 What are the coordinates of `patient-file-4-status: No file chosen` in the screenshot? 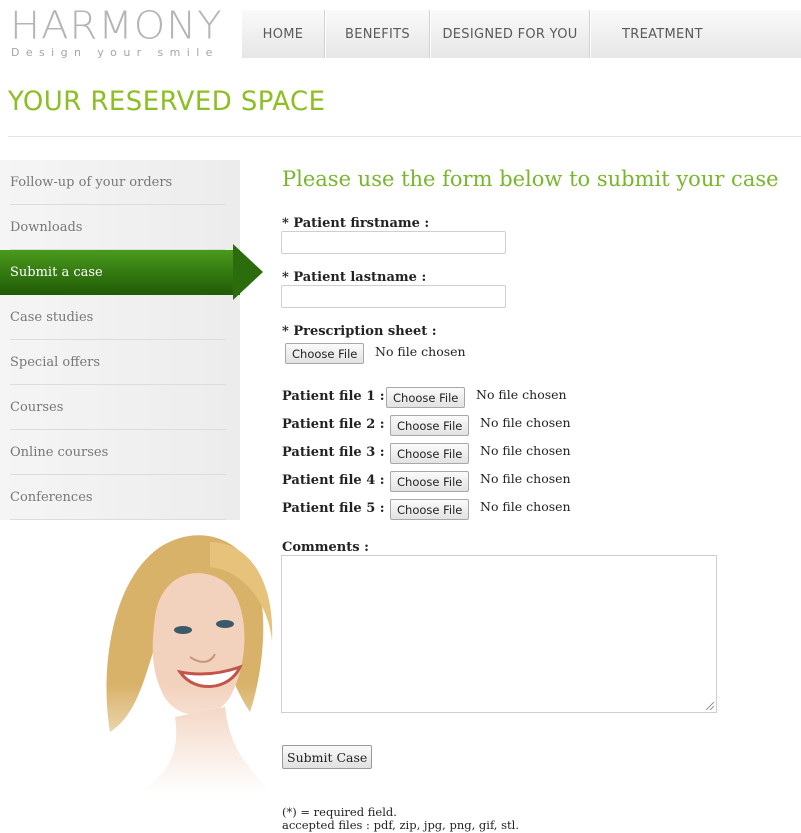 It's located at (525, 478).